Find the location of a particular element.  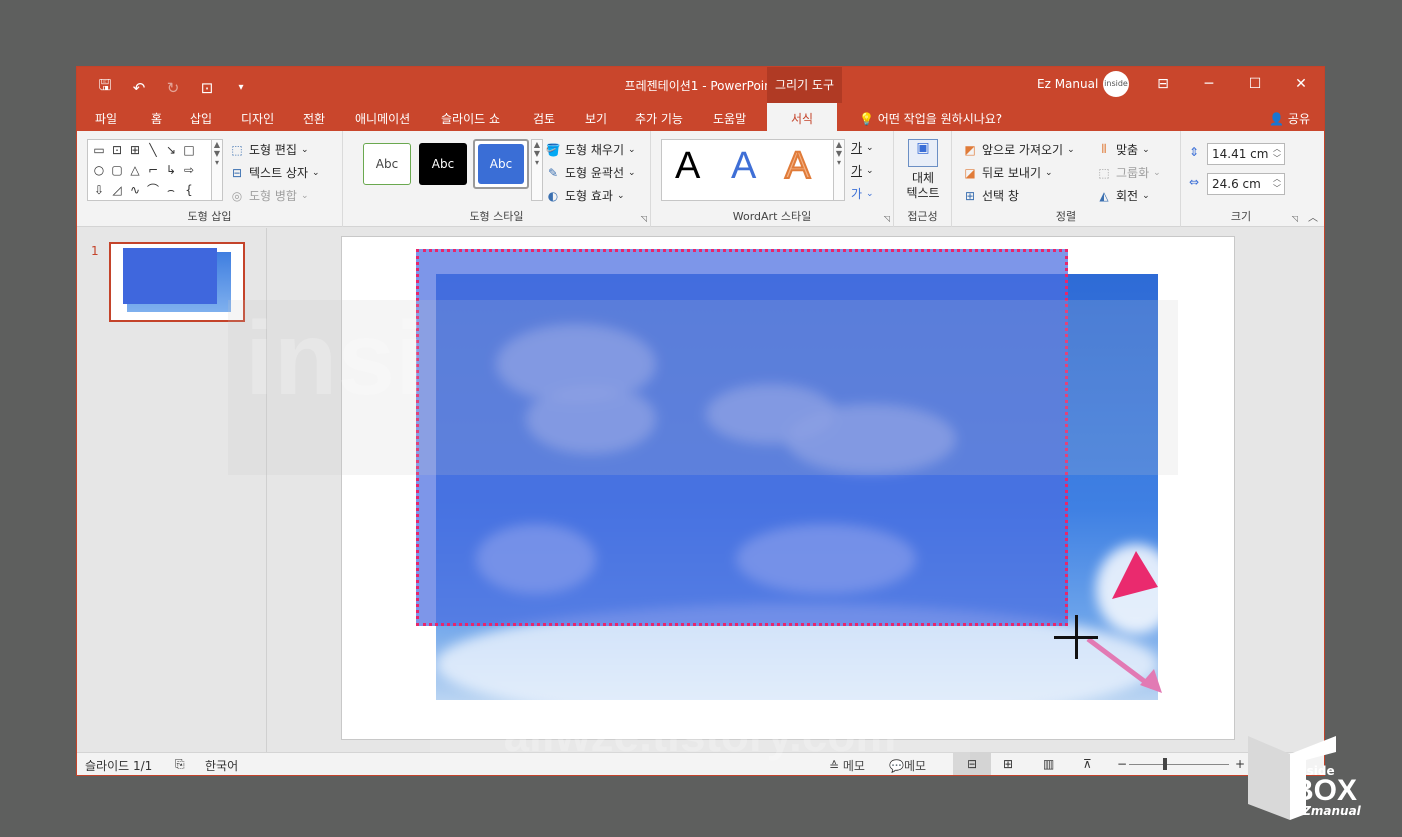

reading-view-icon: ▥ is located at coordinates (1048, 764).